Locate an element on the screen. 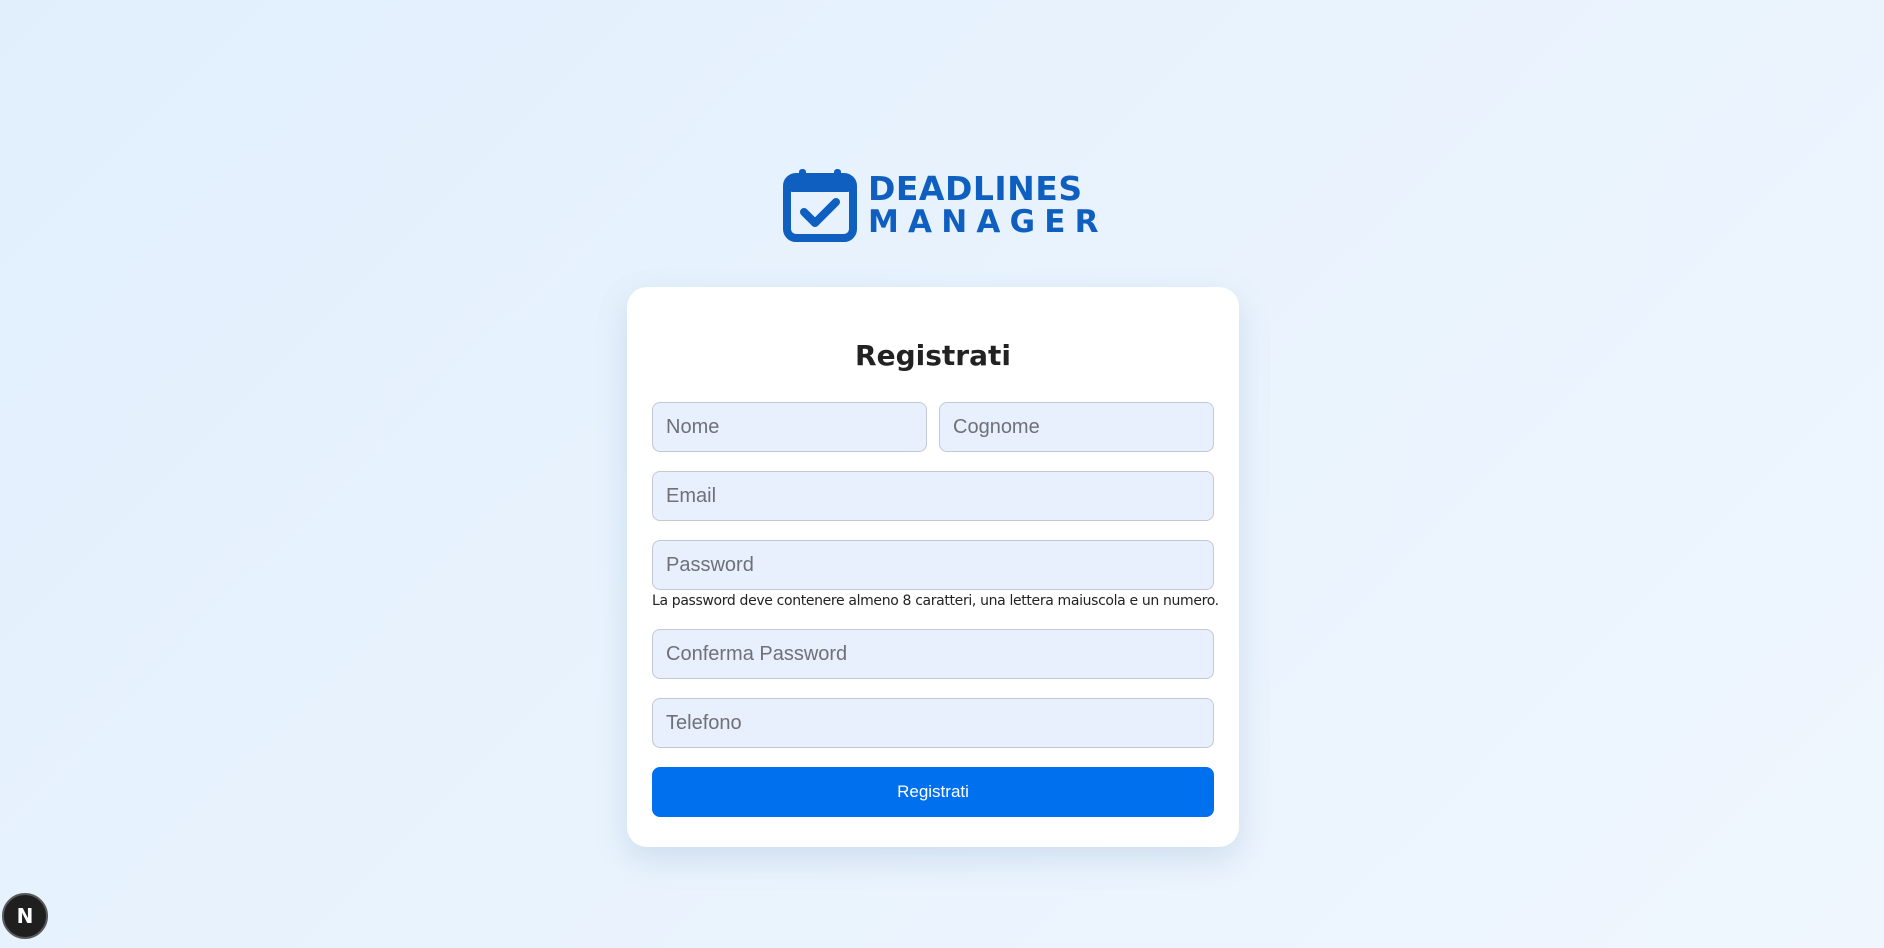  brand-wordmark: DEADLINES MANAGER is located at coordinates (988, 205).